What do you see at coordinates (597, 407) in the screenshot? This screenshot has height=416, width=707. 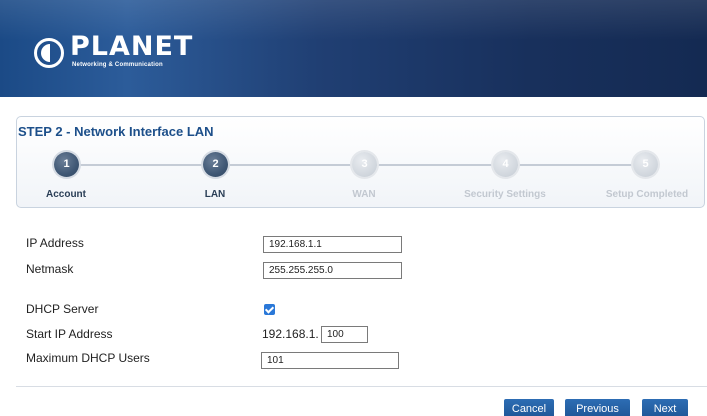 I see `previous-button: Previous` at bounding box center [597, 407].